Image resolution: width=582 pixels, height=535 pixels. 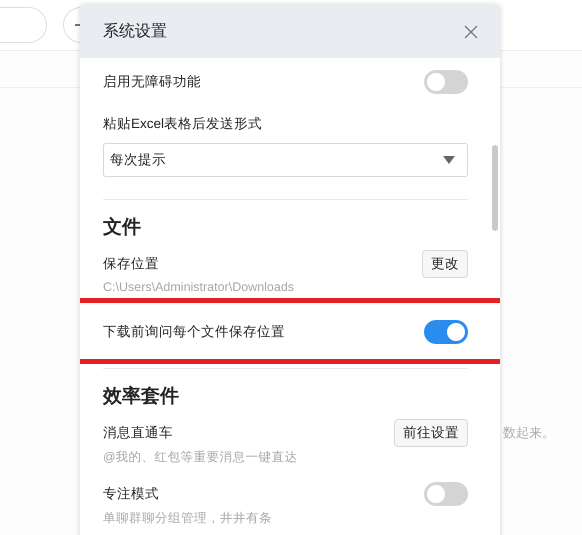 I want to click on setting-description: @我的、红包等重要消息一键直达, so click(x=201, y=457).